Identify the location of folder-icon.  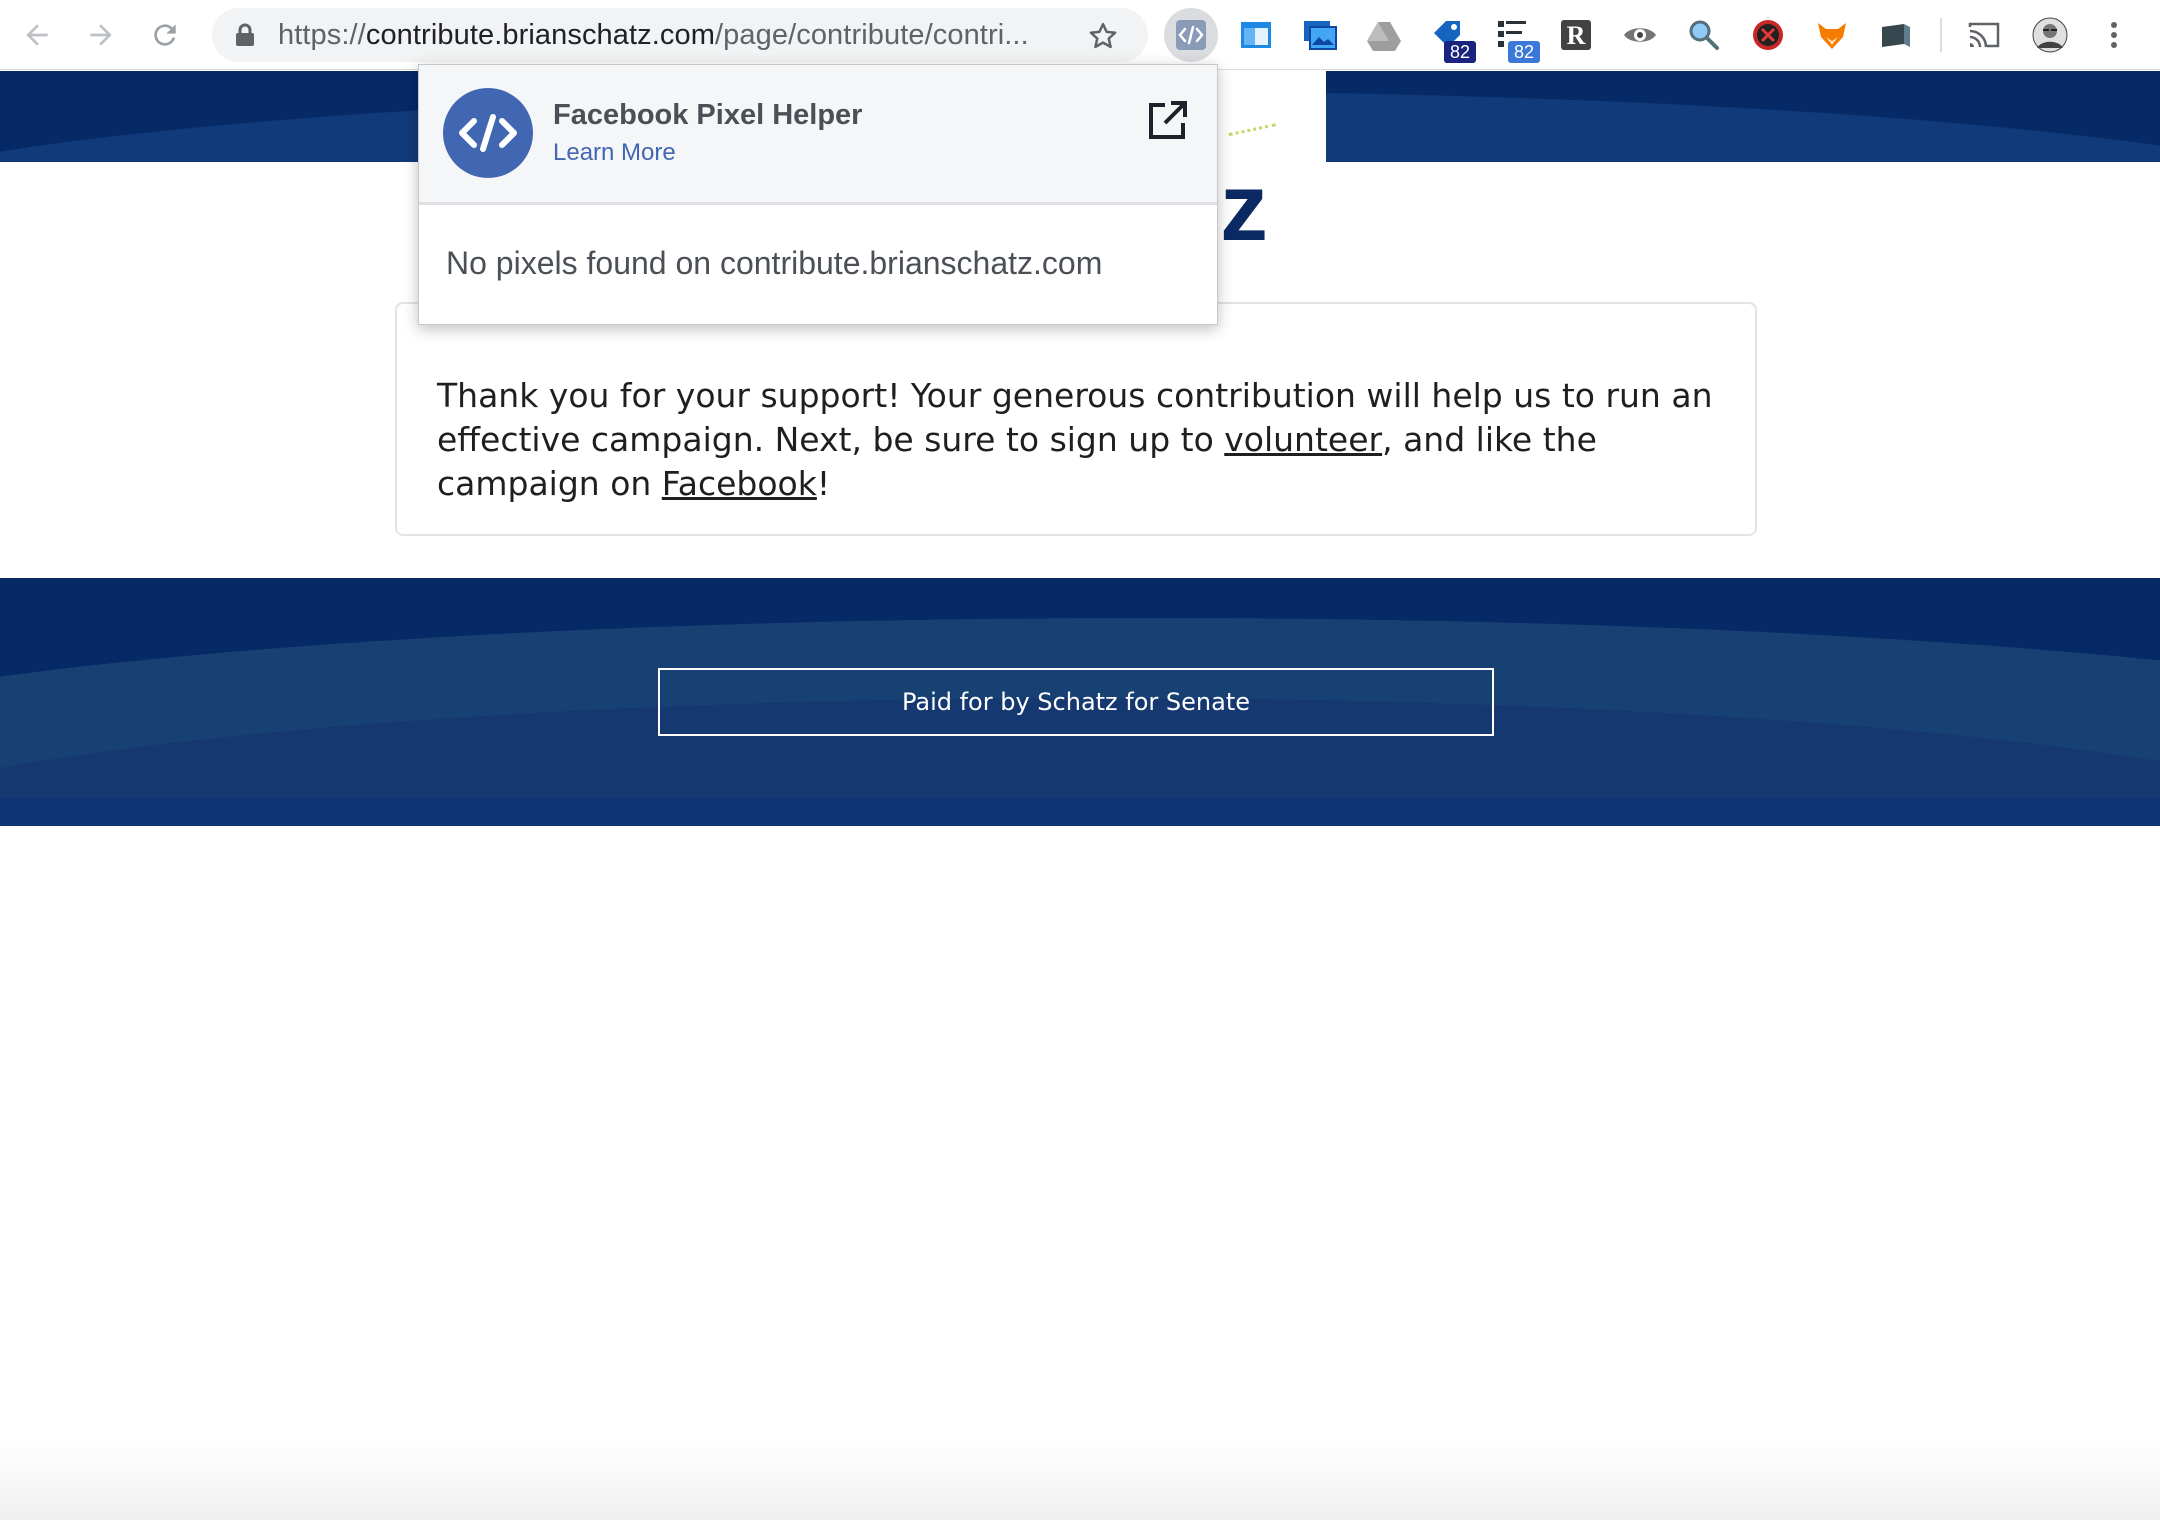
(1896, 35).